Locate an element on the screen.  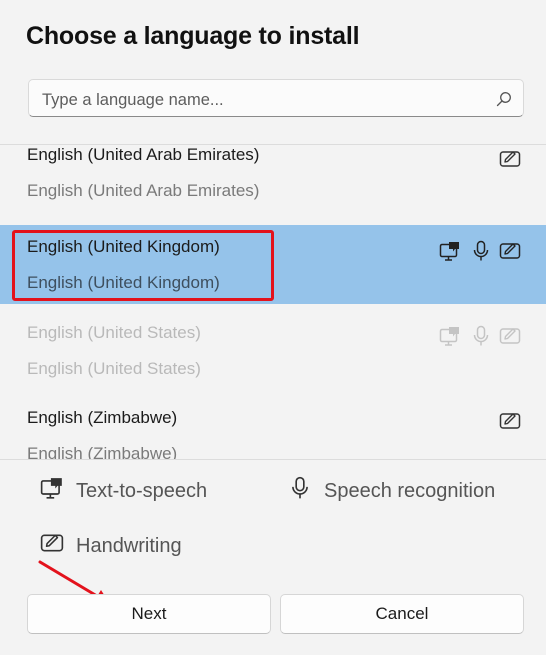
legend-label: Text-to-speech is located at coordinates (142, 490).